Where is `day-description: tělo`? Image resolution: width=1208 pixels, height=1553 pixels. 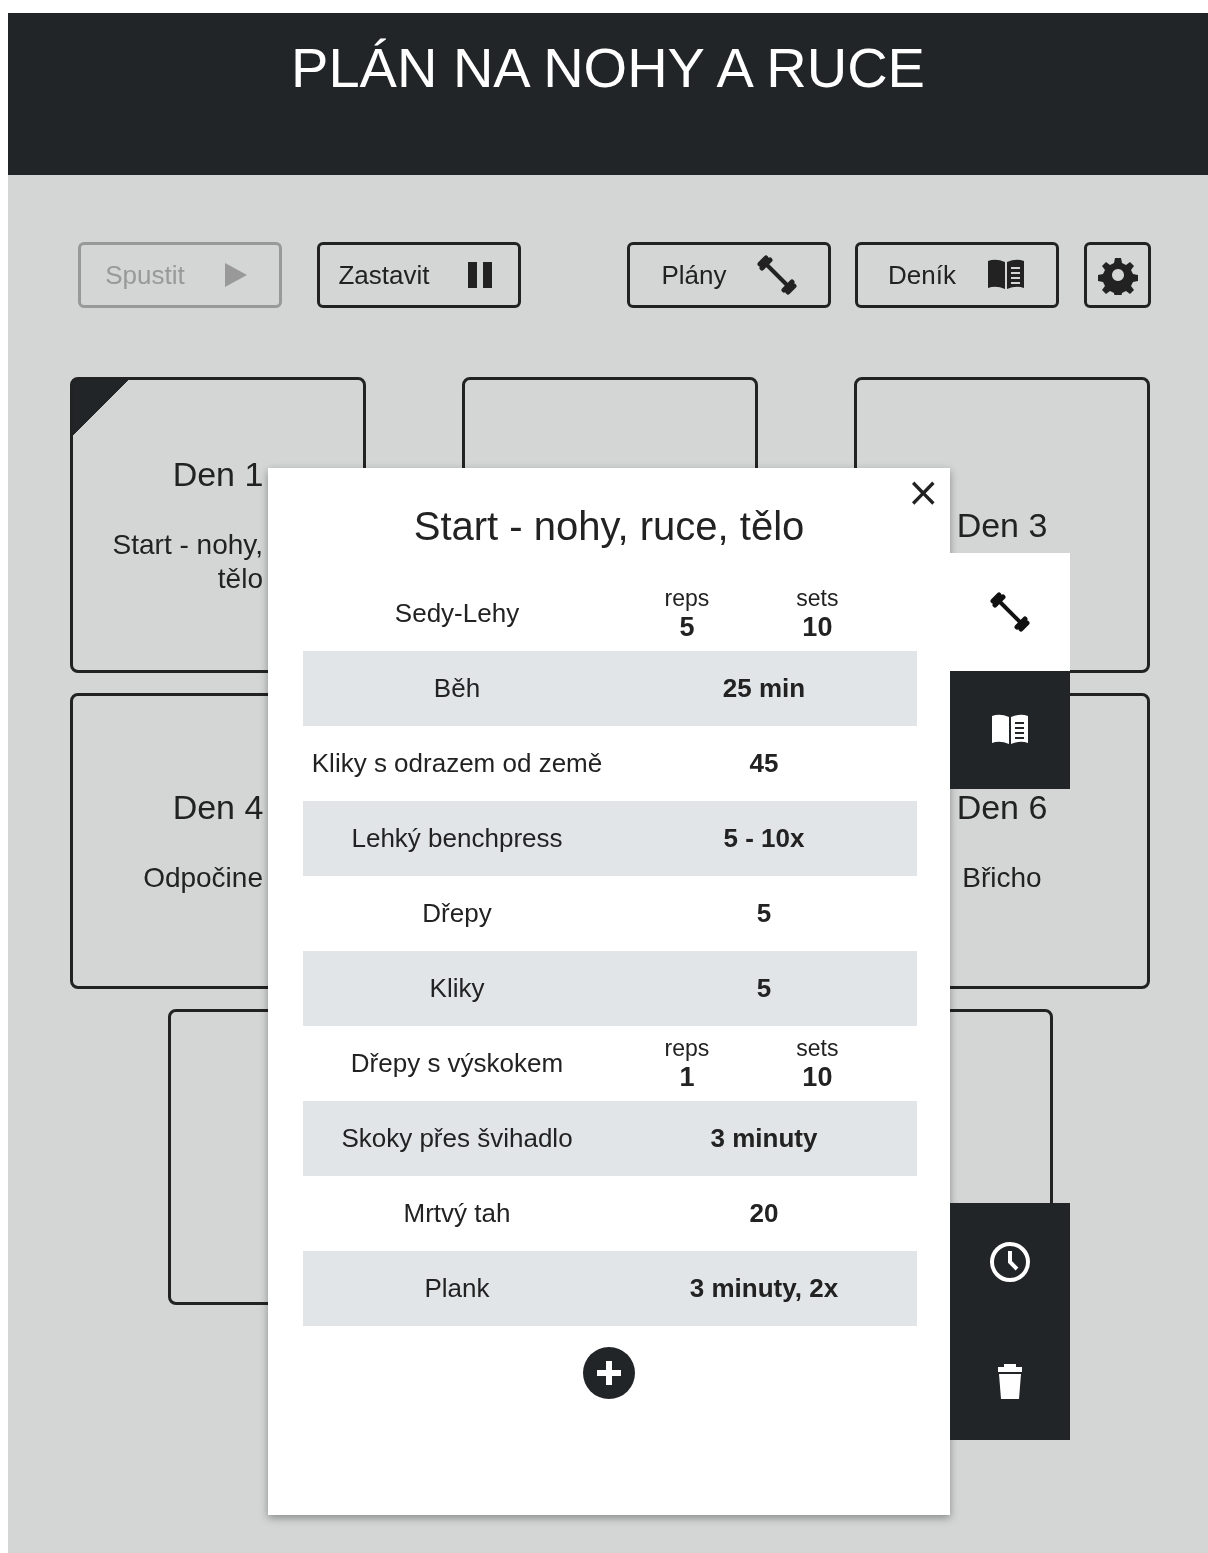
day-description: tělo is located at coordinates (240, 578).